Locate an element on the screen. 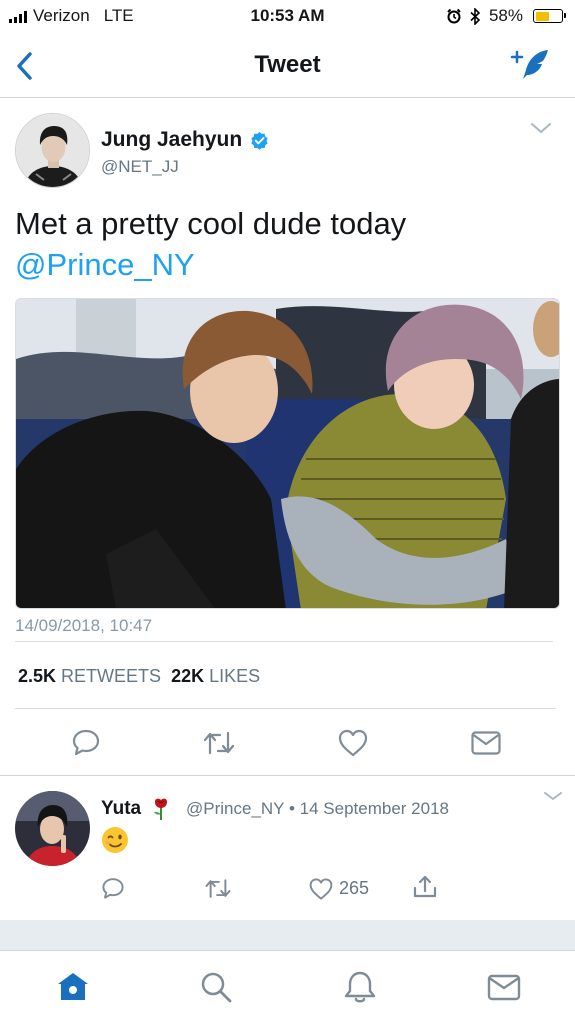 This screenshot has width=575, height=1024. page-title: Tweet is located at coordinates (287, 64).